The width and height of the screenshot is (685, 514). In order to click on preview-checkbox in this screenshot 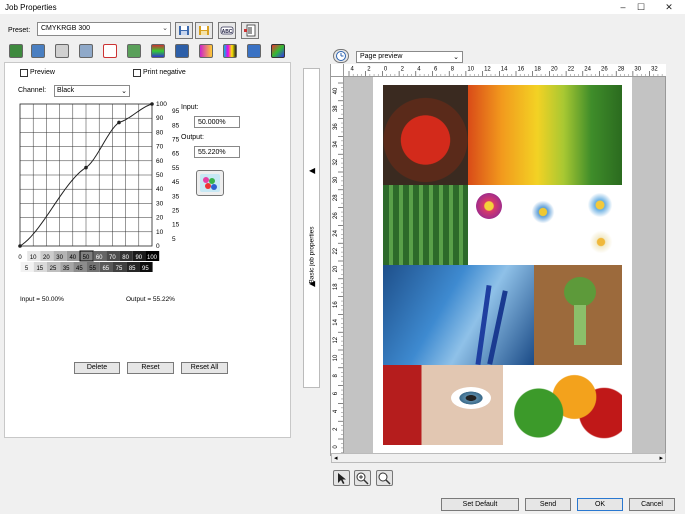, I will do `click(24, 73)`.